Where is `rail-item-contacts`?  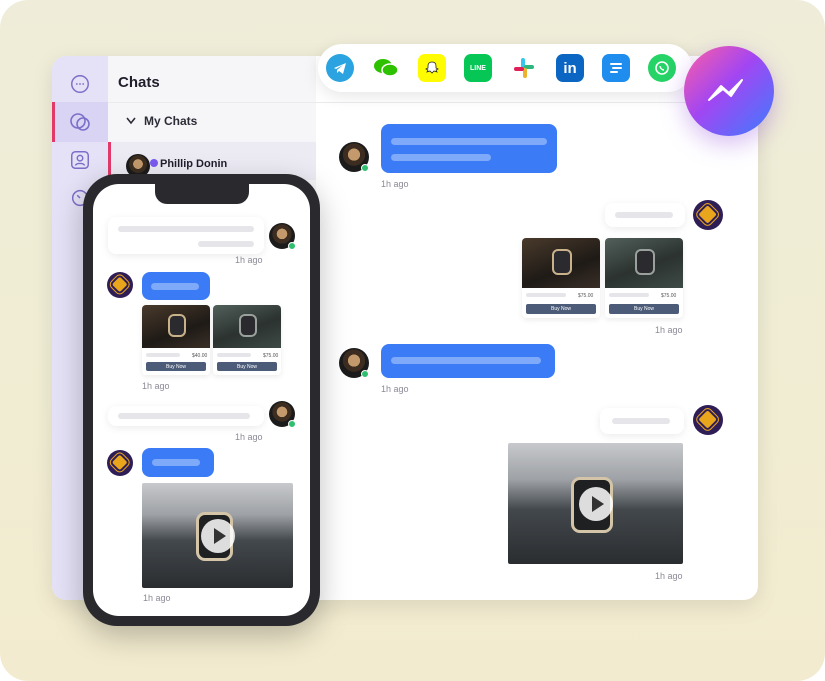 rail-item-contacts is located at coordinates (80, 160).